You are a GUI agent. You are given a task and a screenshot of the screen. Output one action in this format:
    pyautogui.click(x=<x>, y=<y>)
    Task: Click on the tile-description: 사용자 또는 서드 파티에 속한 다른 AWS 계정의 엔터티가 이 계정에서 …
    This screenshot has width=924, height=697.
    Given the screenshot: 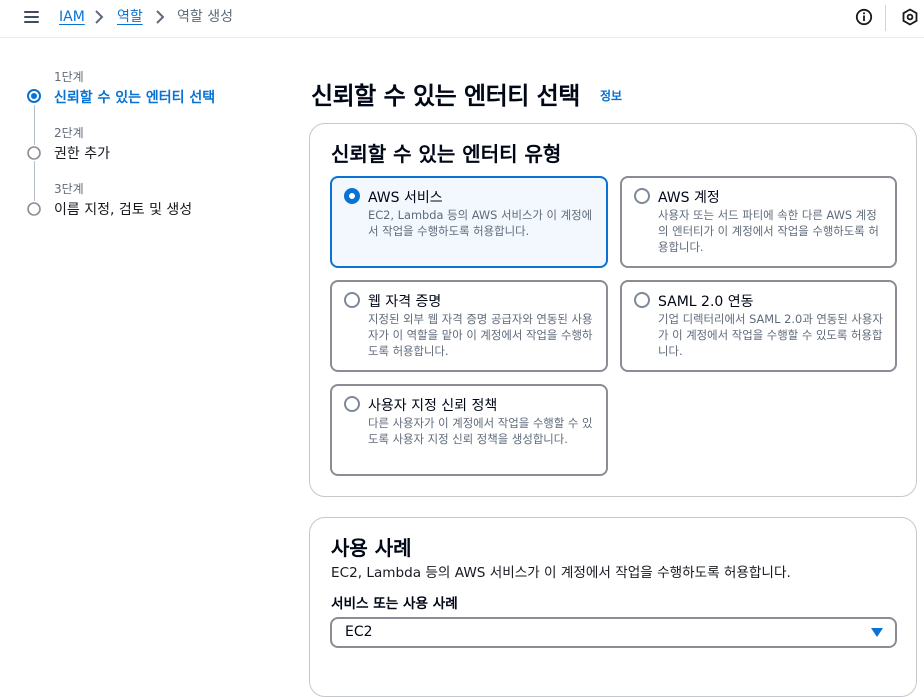 What is the action you would take?
    pyautogui.click(x=768, y=231)
    